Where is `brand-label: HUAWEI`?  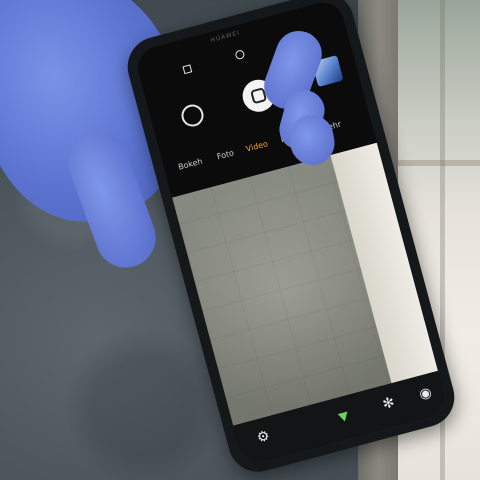 brand-label: HUAWEI is located at coordinates (225, 37).